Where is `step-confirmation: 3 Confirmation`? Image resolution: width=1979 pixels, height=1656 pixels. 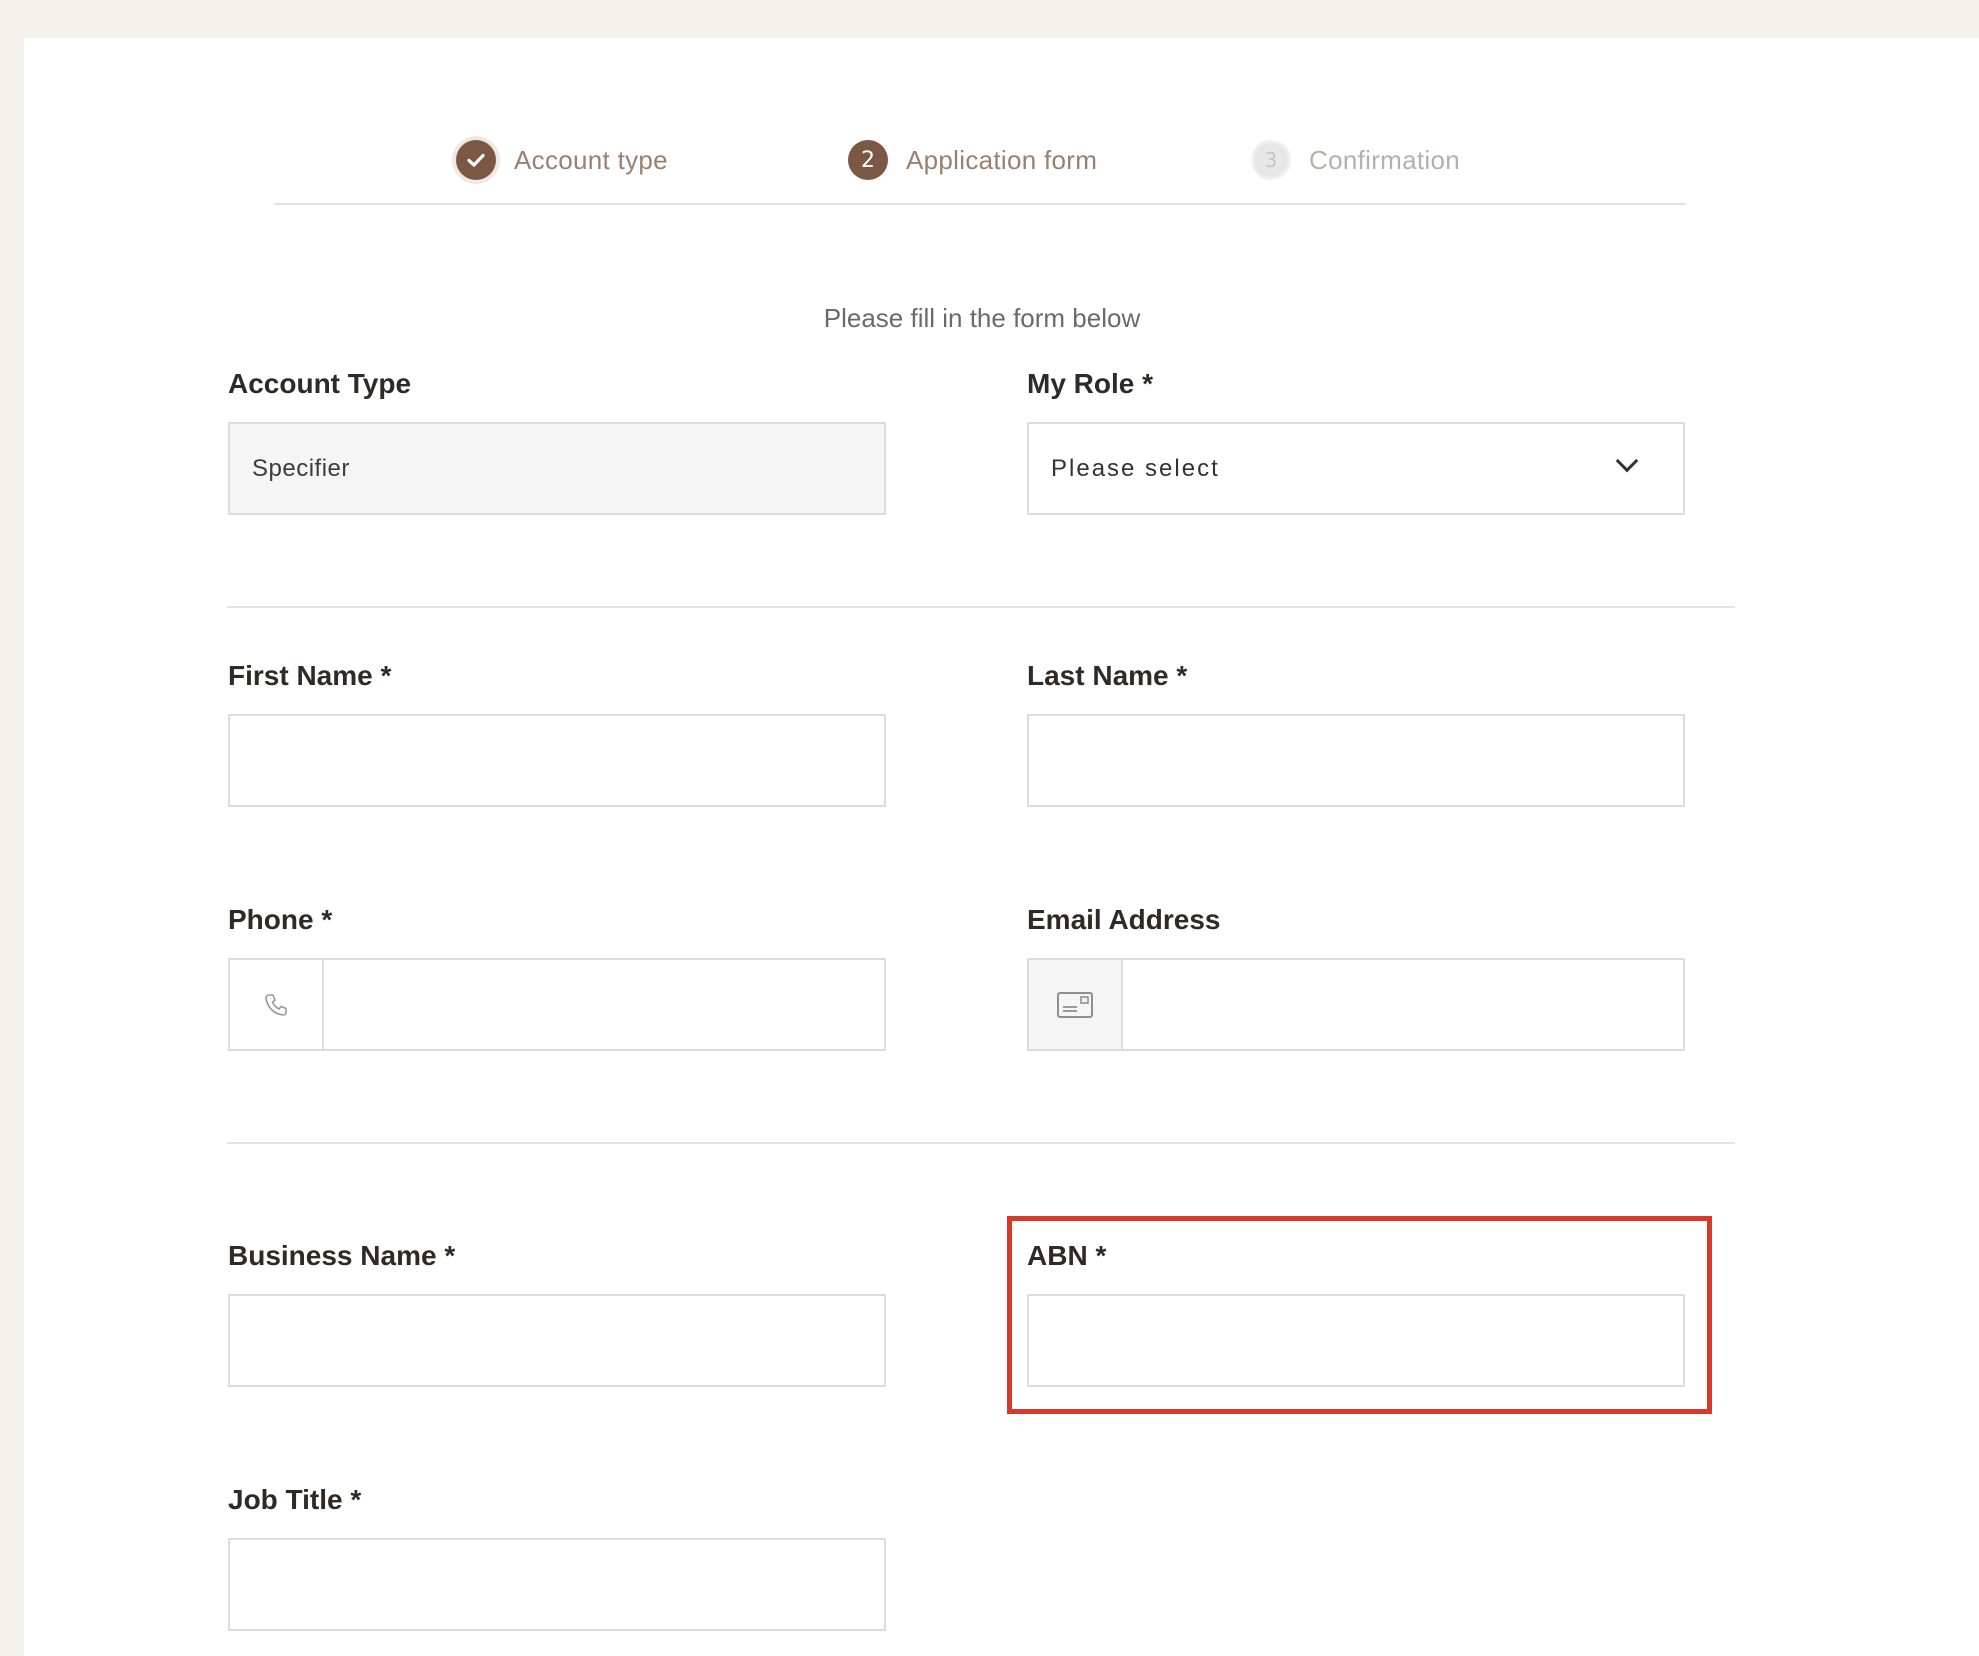
step-confirmation: 3 Confirmation is located at coordinates (1355, 160).